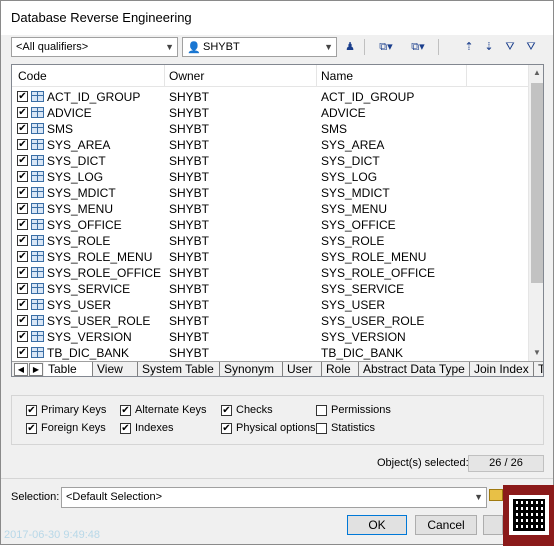 This screenshot has height=546, width=554. What do you see at coordinates (354, 209) in the screenshot?
I see `row-name: SYS_MENU` at bounding box center [354, 209].